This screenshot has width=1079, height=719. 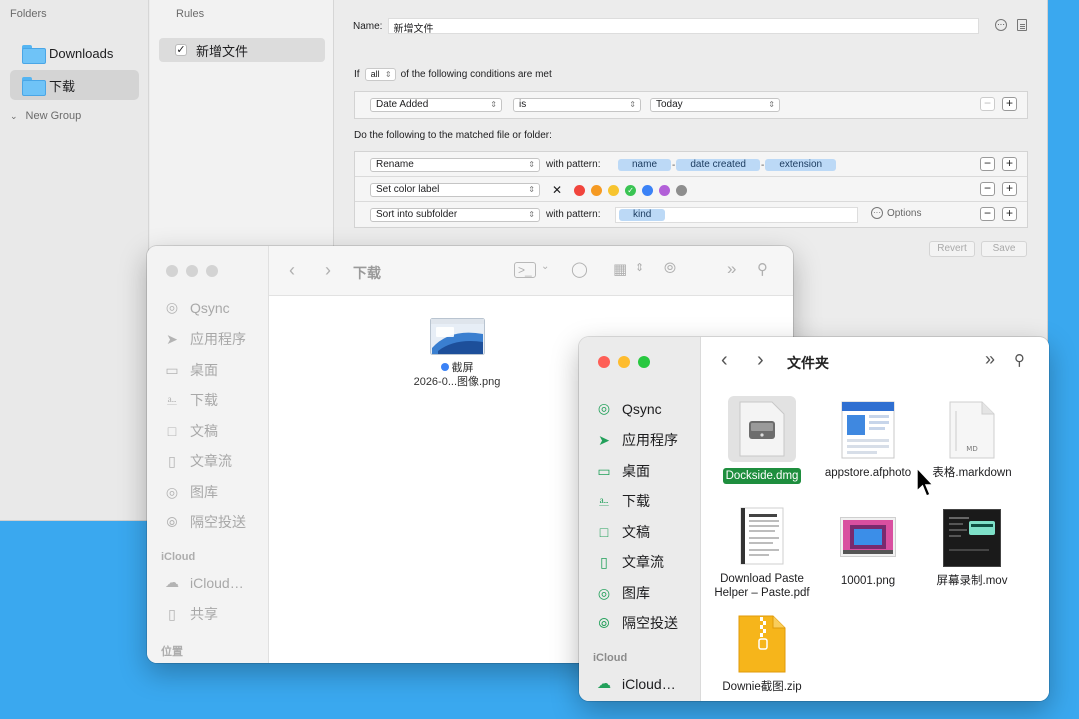 I want to click on remove-condition-button: −, so click(x=987, y=104).